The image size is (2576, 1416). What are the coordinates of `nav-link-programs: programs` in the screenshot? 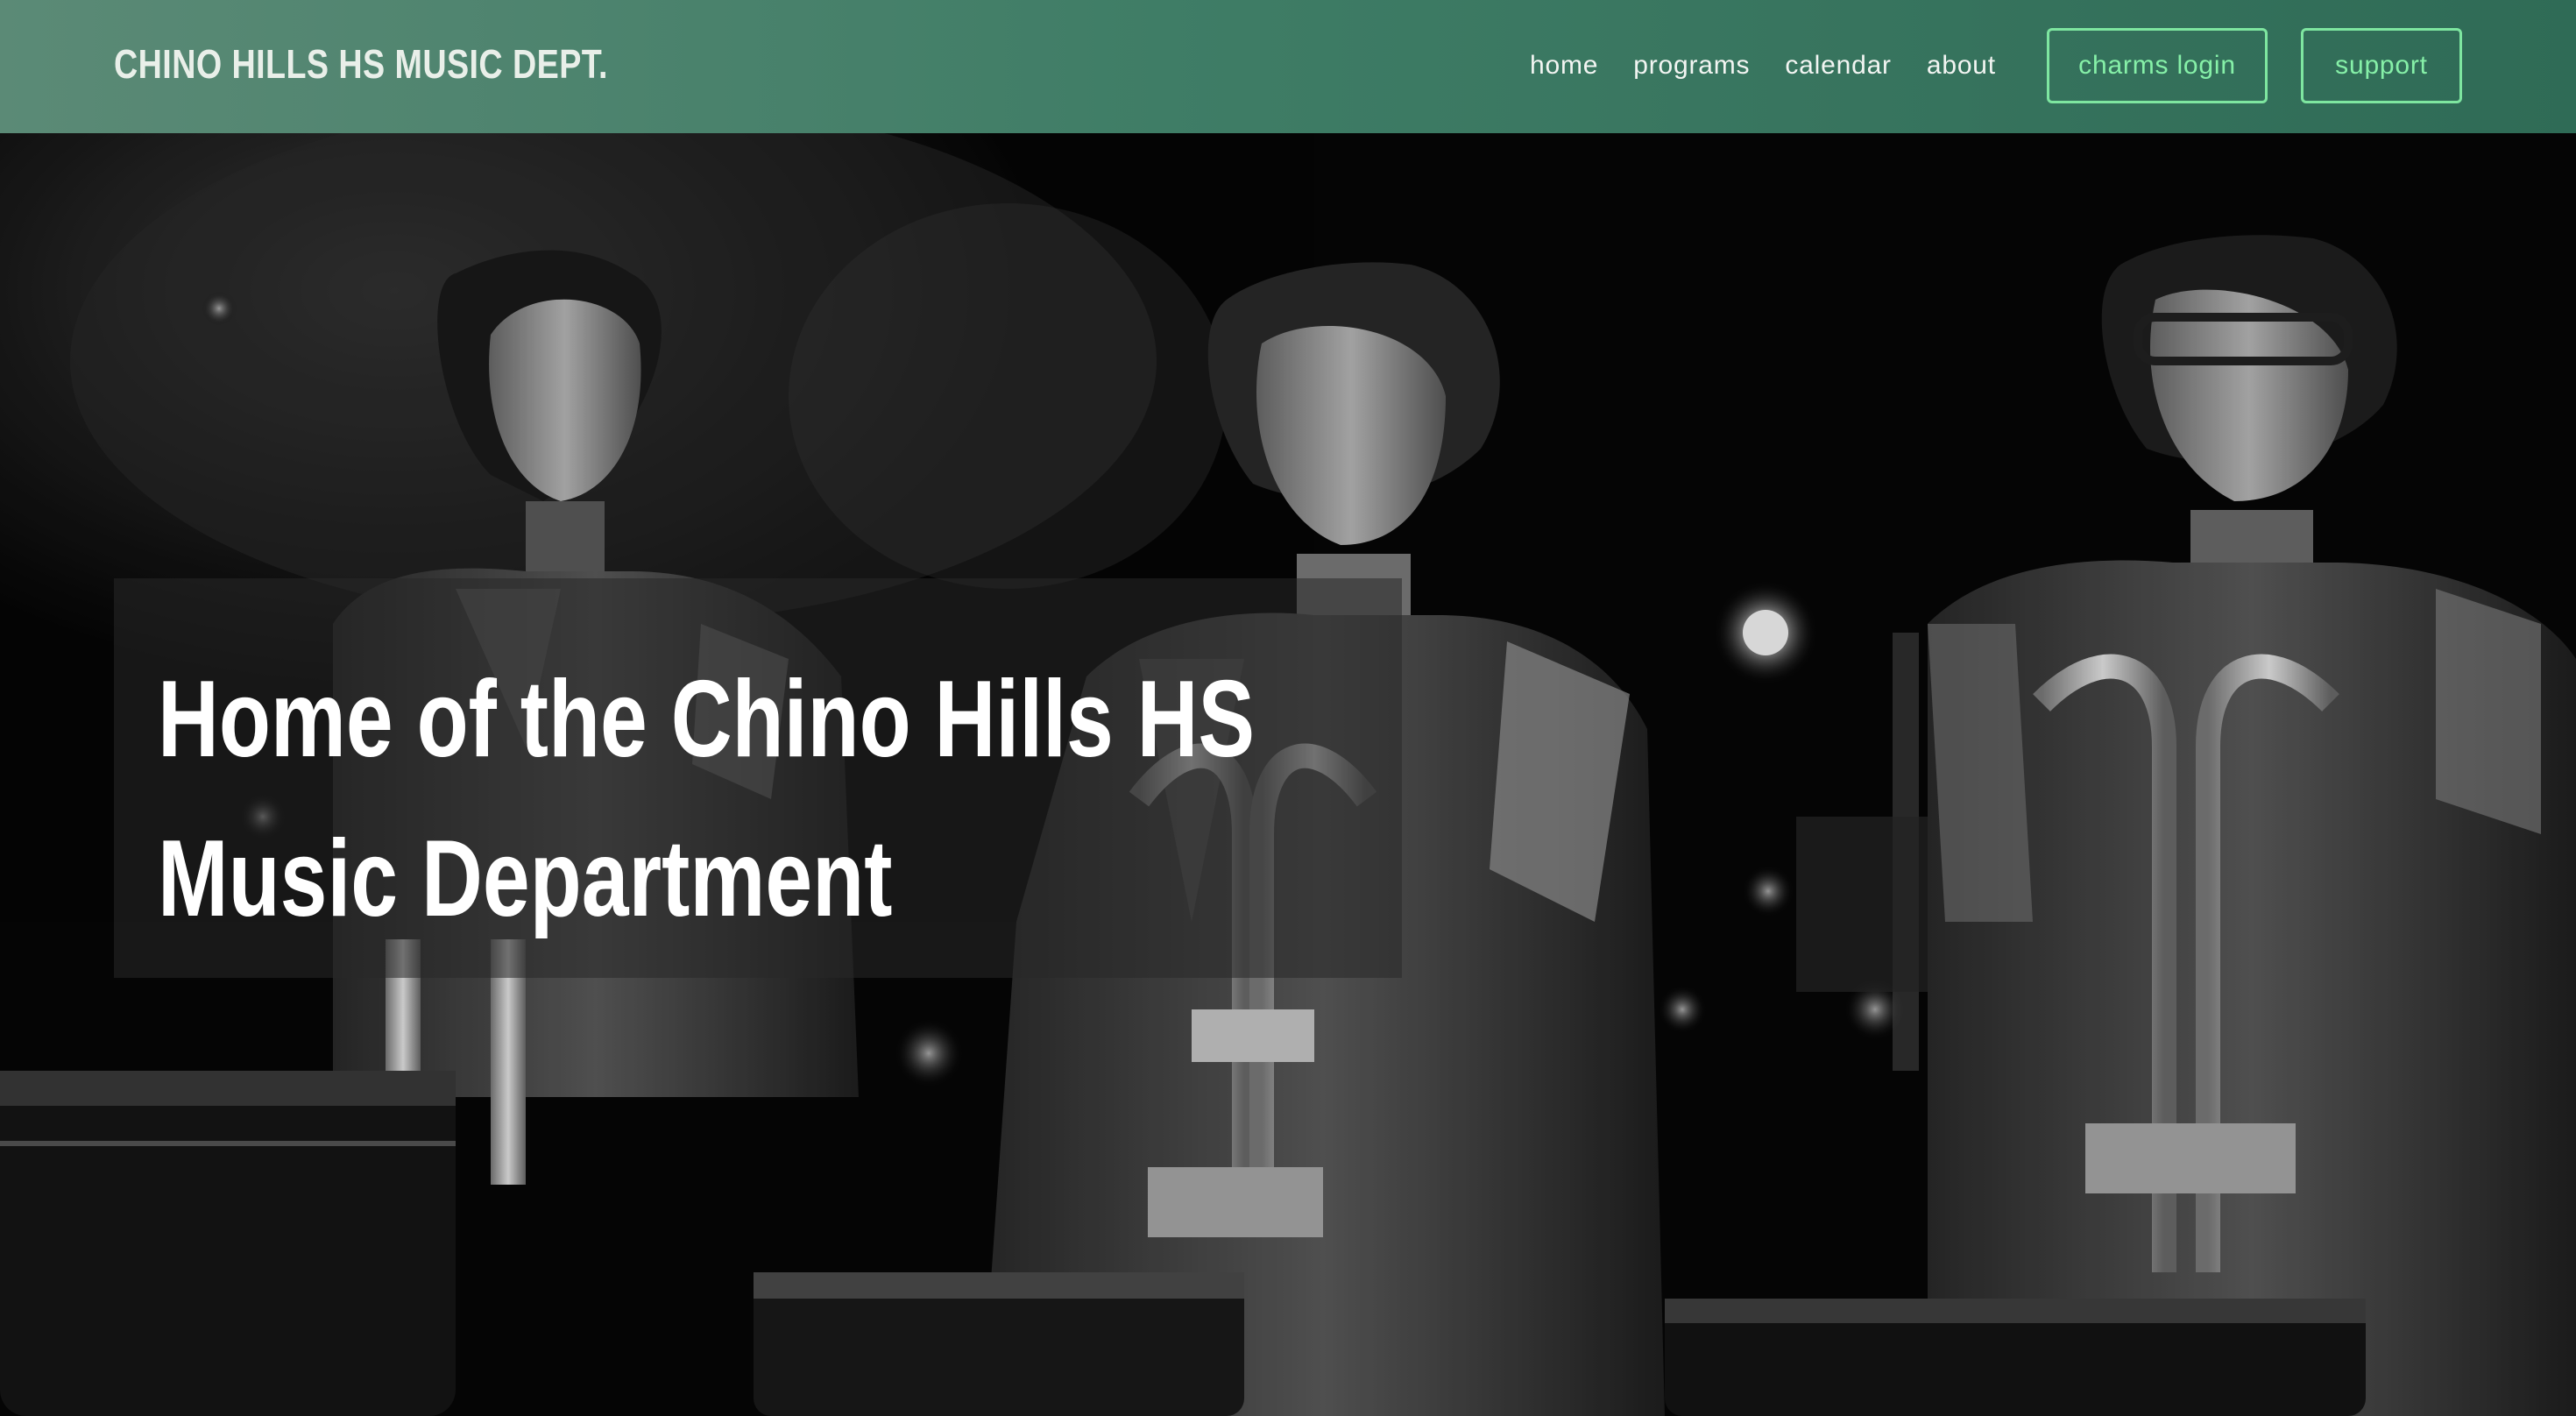 It's located at (1691, 66).